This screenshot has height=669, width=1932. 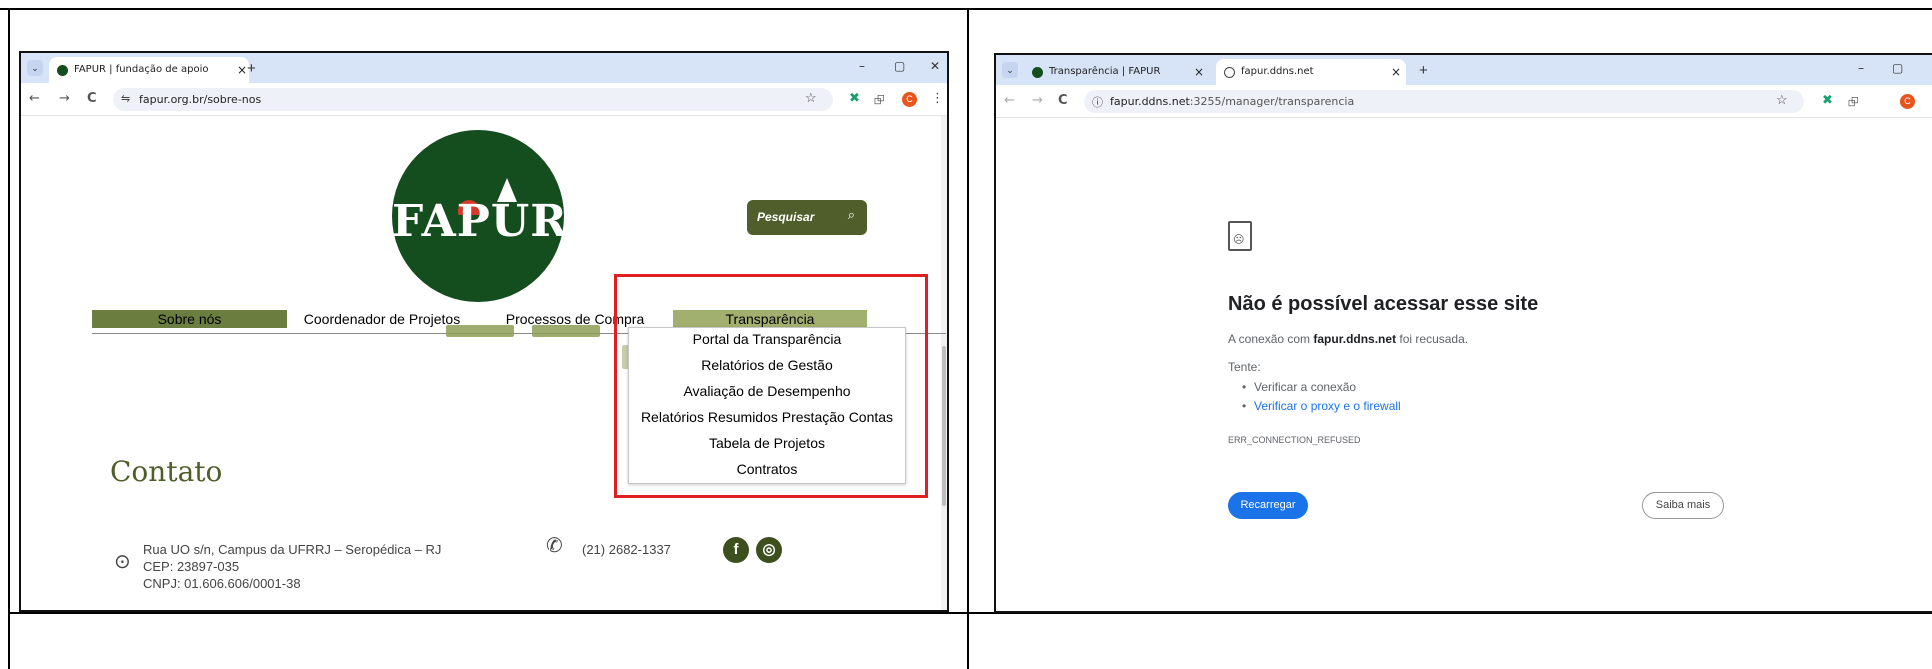 What do you see at coordinates (473, 99) in the screenshot?
I see `omnibox: ⇋ fapur.org.br/sobre-nos ☆` at bounding box center [473, 99].